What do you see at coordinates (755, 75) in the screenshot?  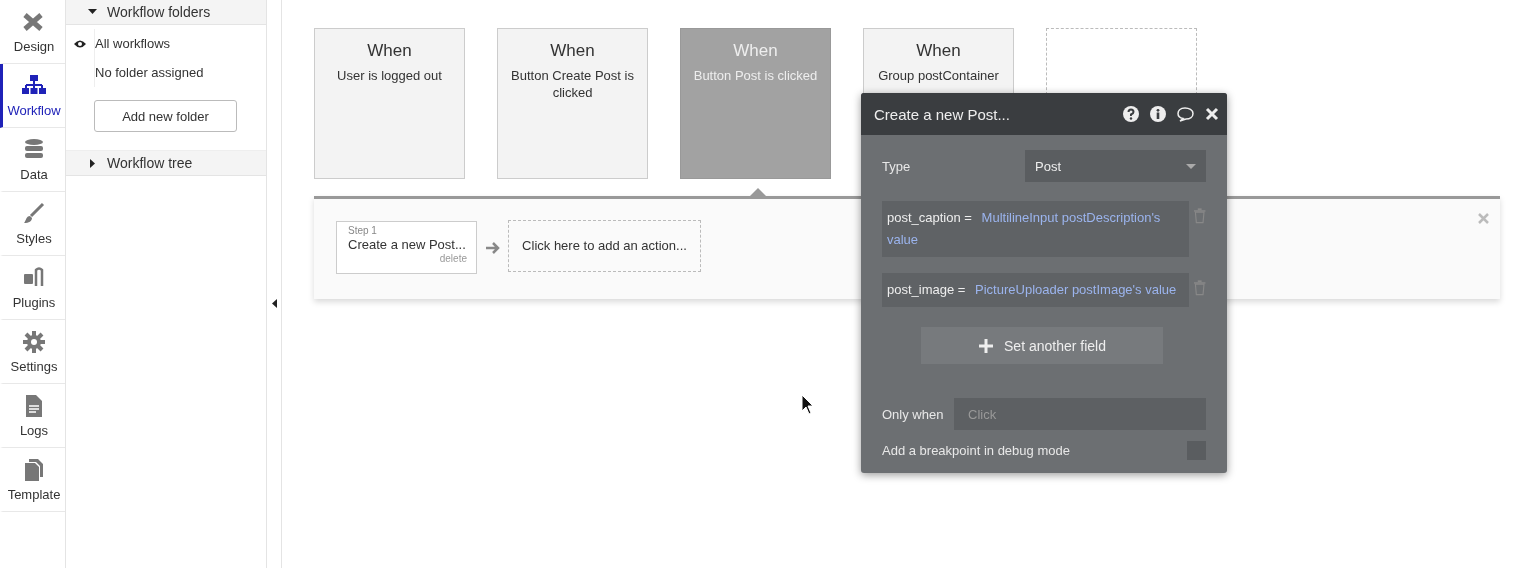 I see `event-description: Button Post is clicked` at bounding box center [755, 75].